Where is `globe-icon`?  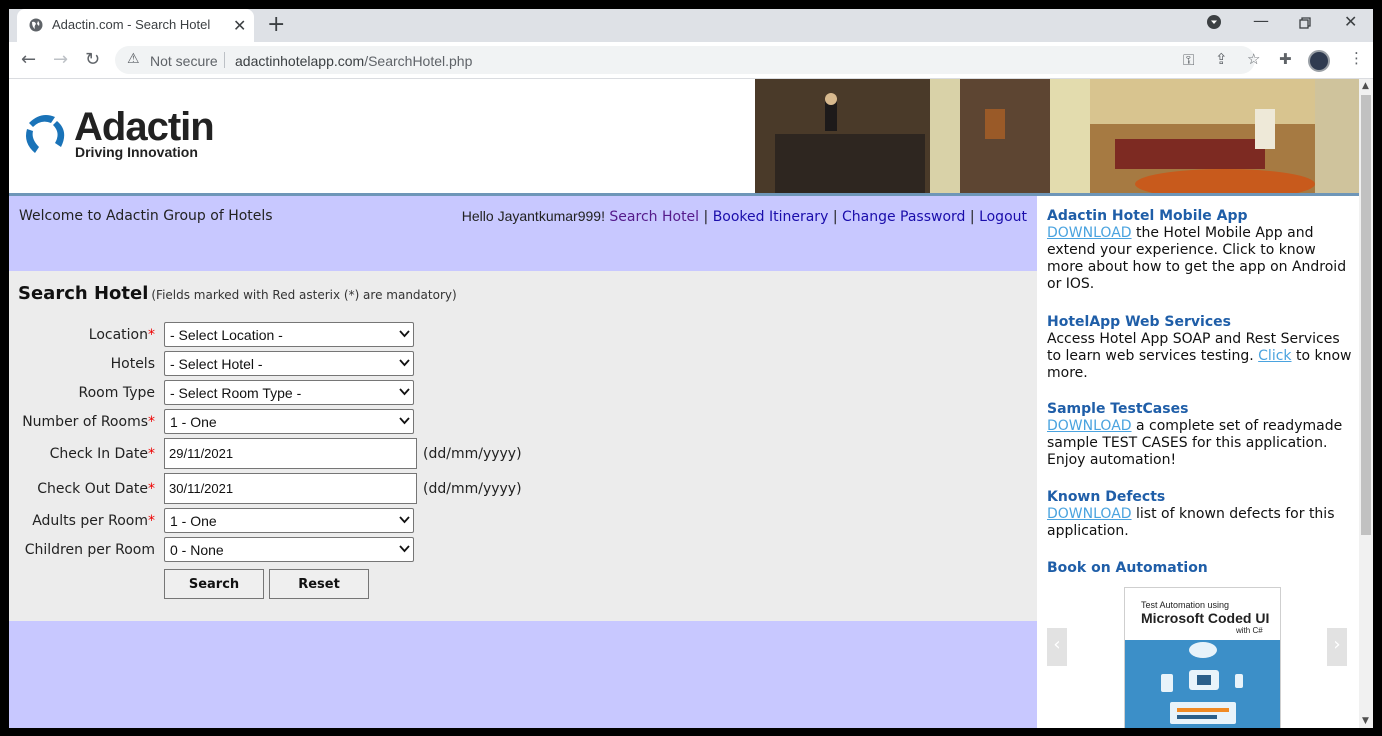 globe-icon is located at coordinates (36, 25).